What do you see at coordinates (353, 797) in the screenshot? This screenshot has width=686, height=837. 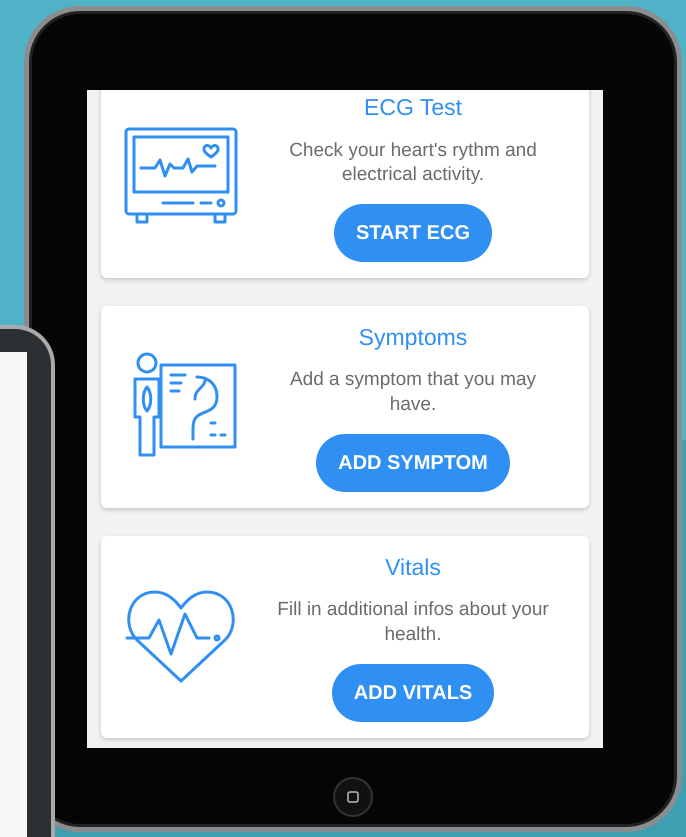 I see `square-icon` at bounding box center [353, 797].